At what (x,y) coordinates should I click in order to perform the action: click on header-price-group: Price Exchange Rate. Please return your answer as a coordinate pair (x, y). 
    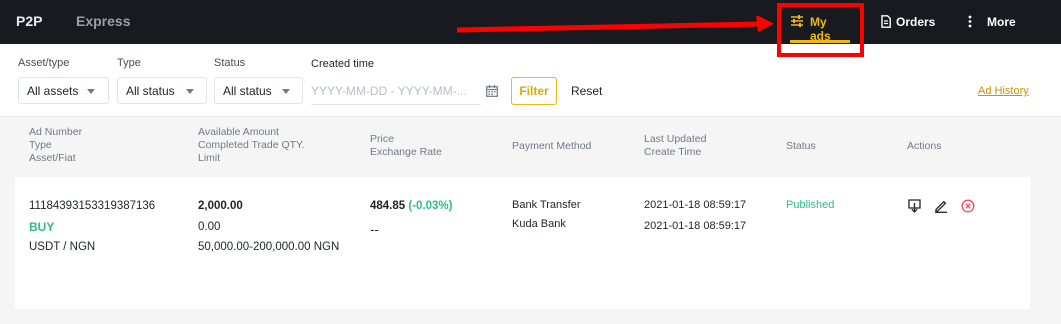
    Looking at the image, I should click on (406, 146).